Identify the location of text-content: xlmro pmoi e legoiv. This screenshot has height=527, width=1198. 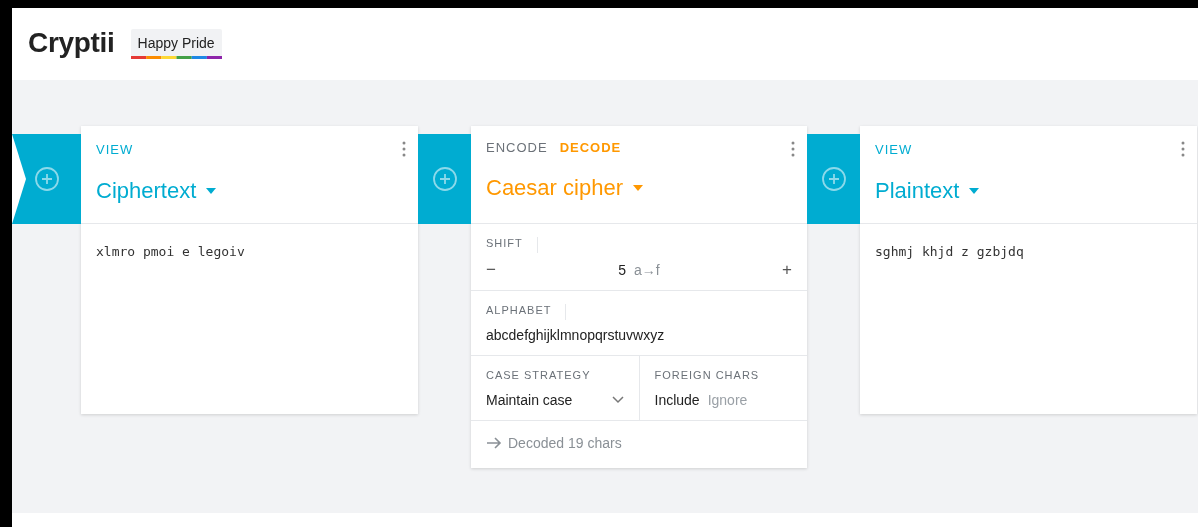
(249, 251).